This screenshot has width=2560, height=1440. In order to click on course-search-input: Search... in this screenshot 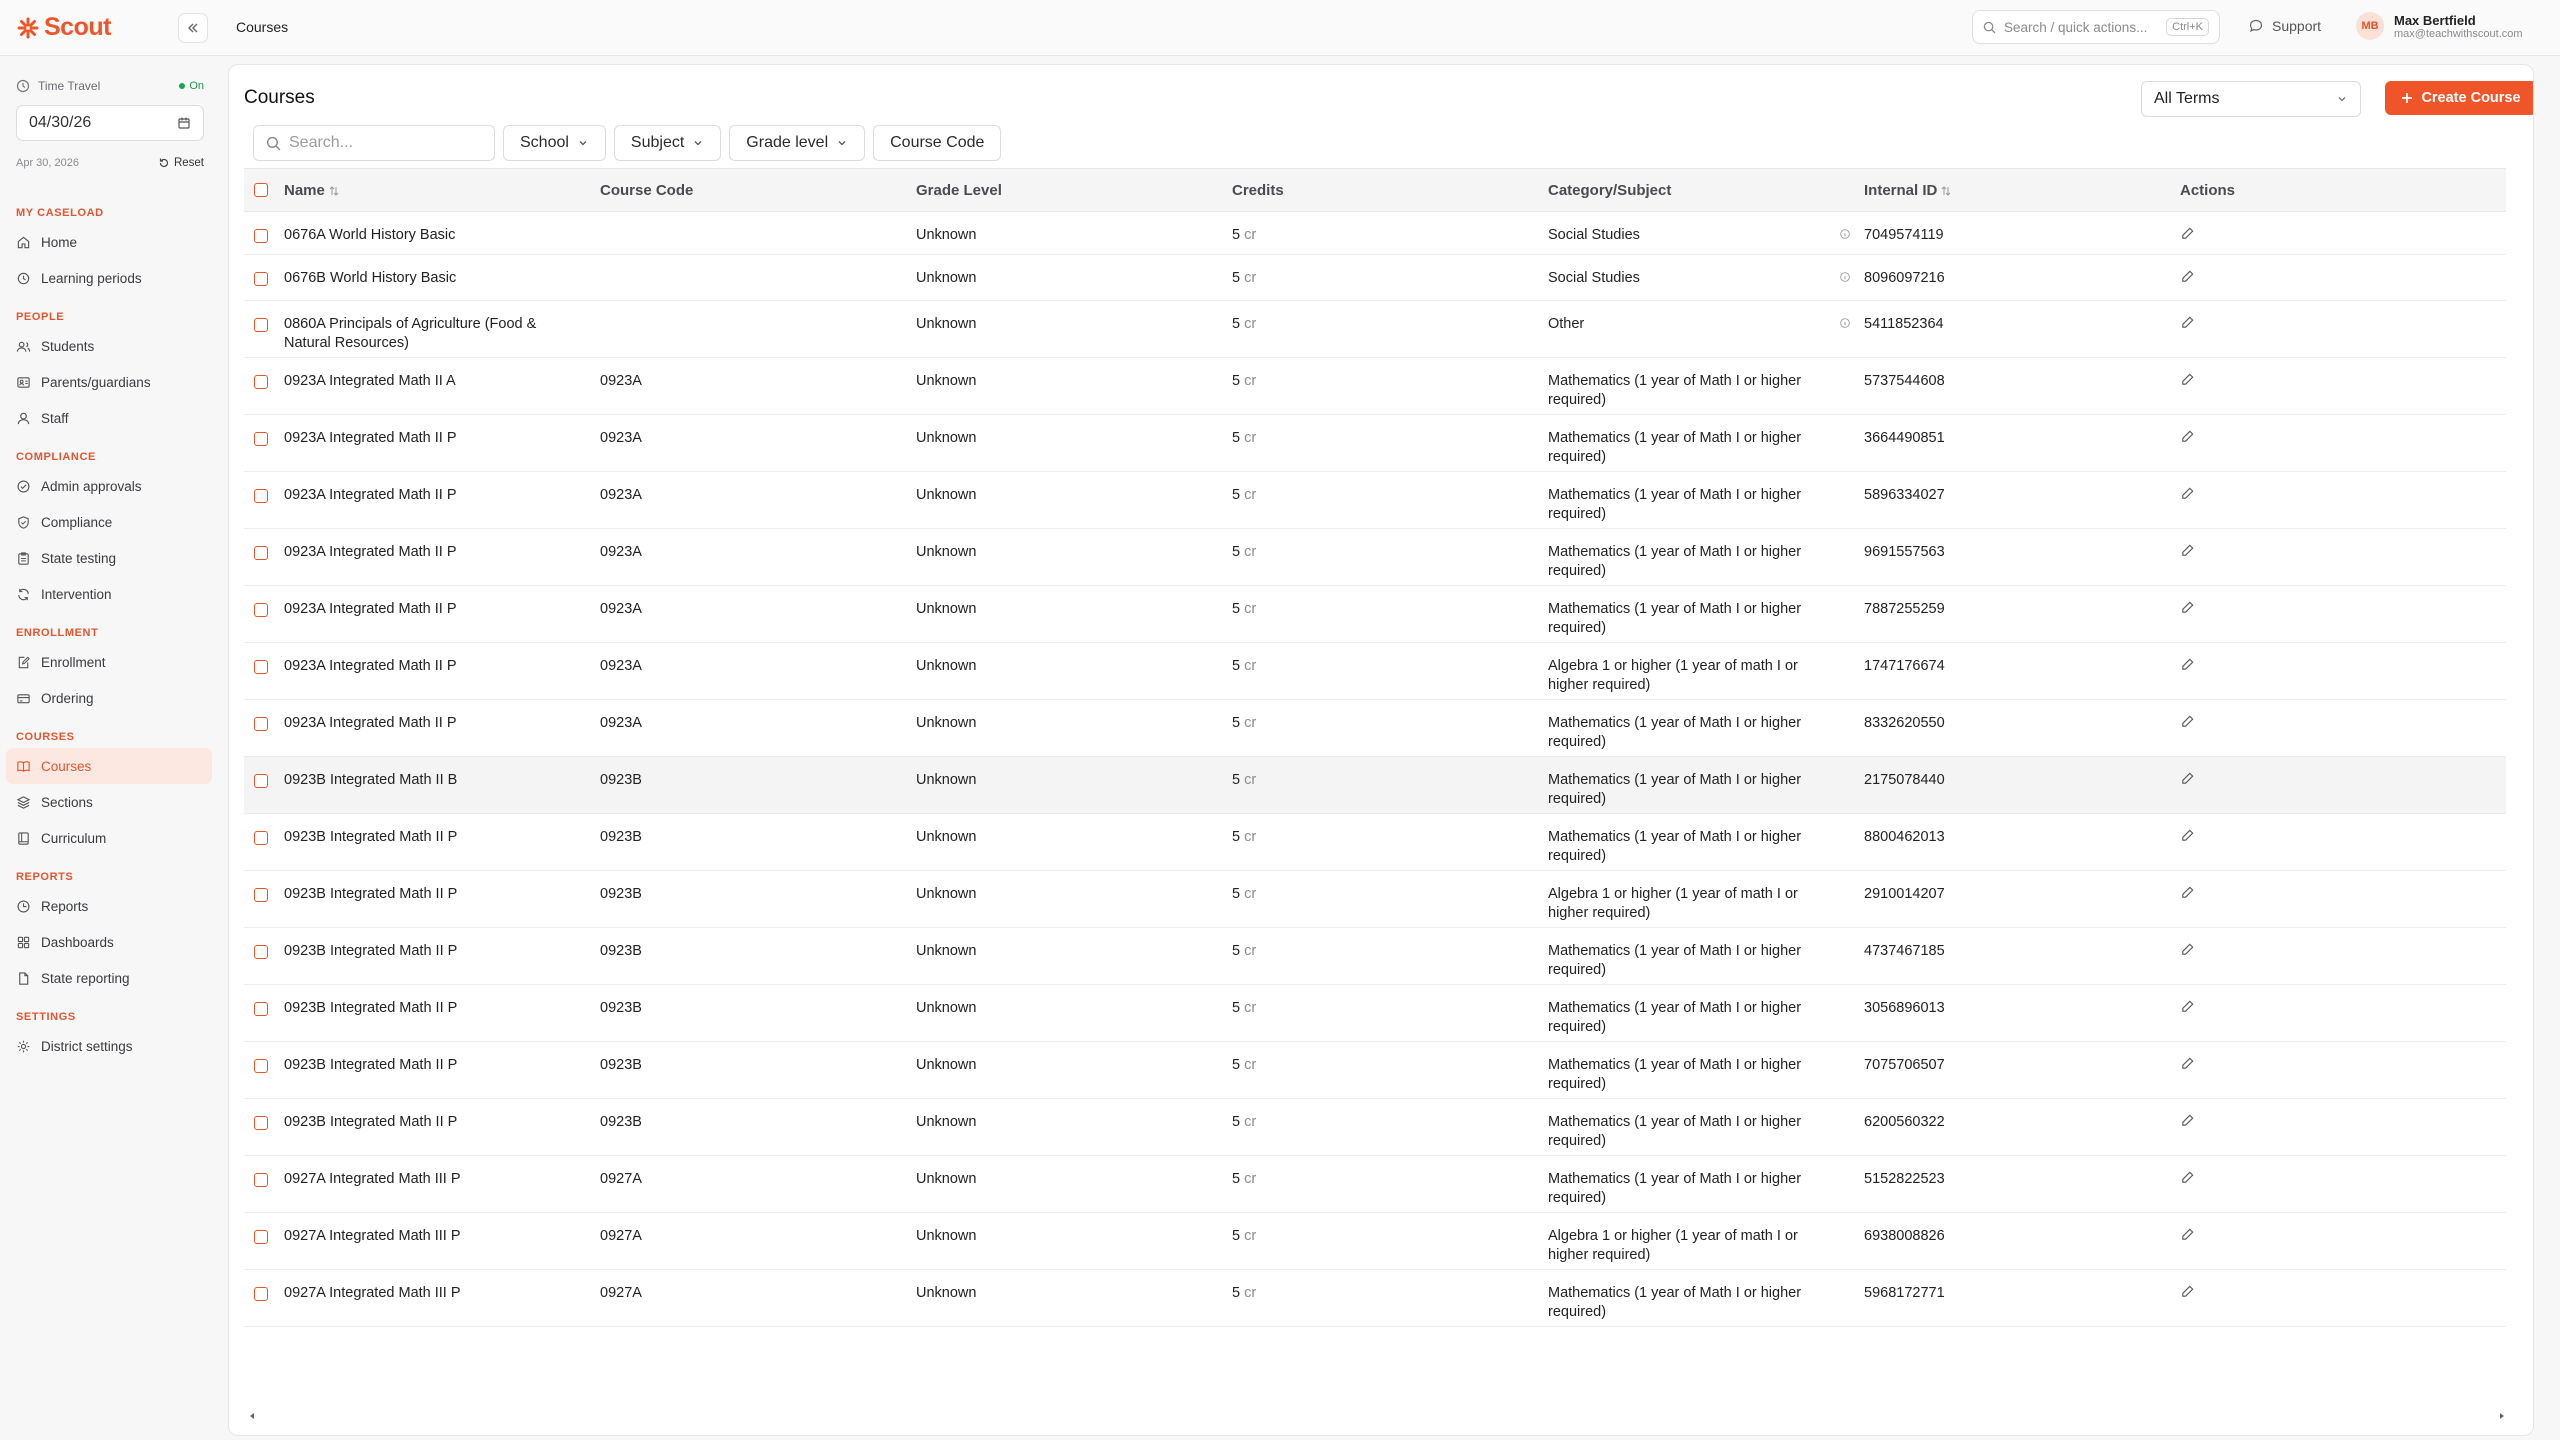, I will do `click(374, 143)`.